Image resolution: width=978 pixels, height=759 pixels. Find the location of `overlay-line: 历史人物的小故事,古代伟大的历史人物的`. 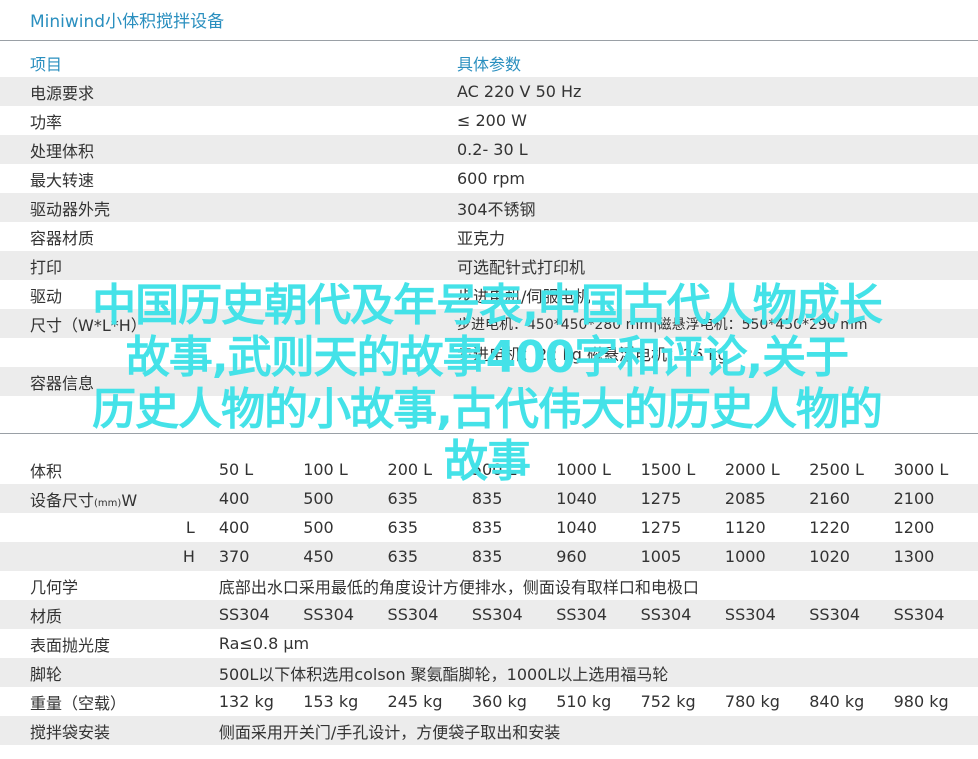

overlay-line: 历史人物的小故事,古代伟大的历史人物的 is located at coordinates (487, 409).